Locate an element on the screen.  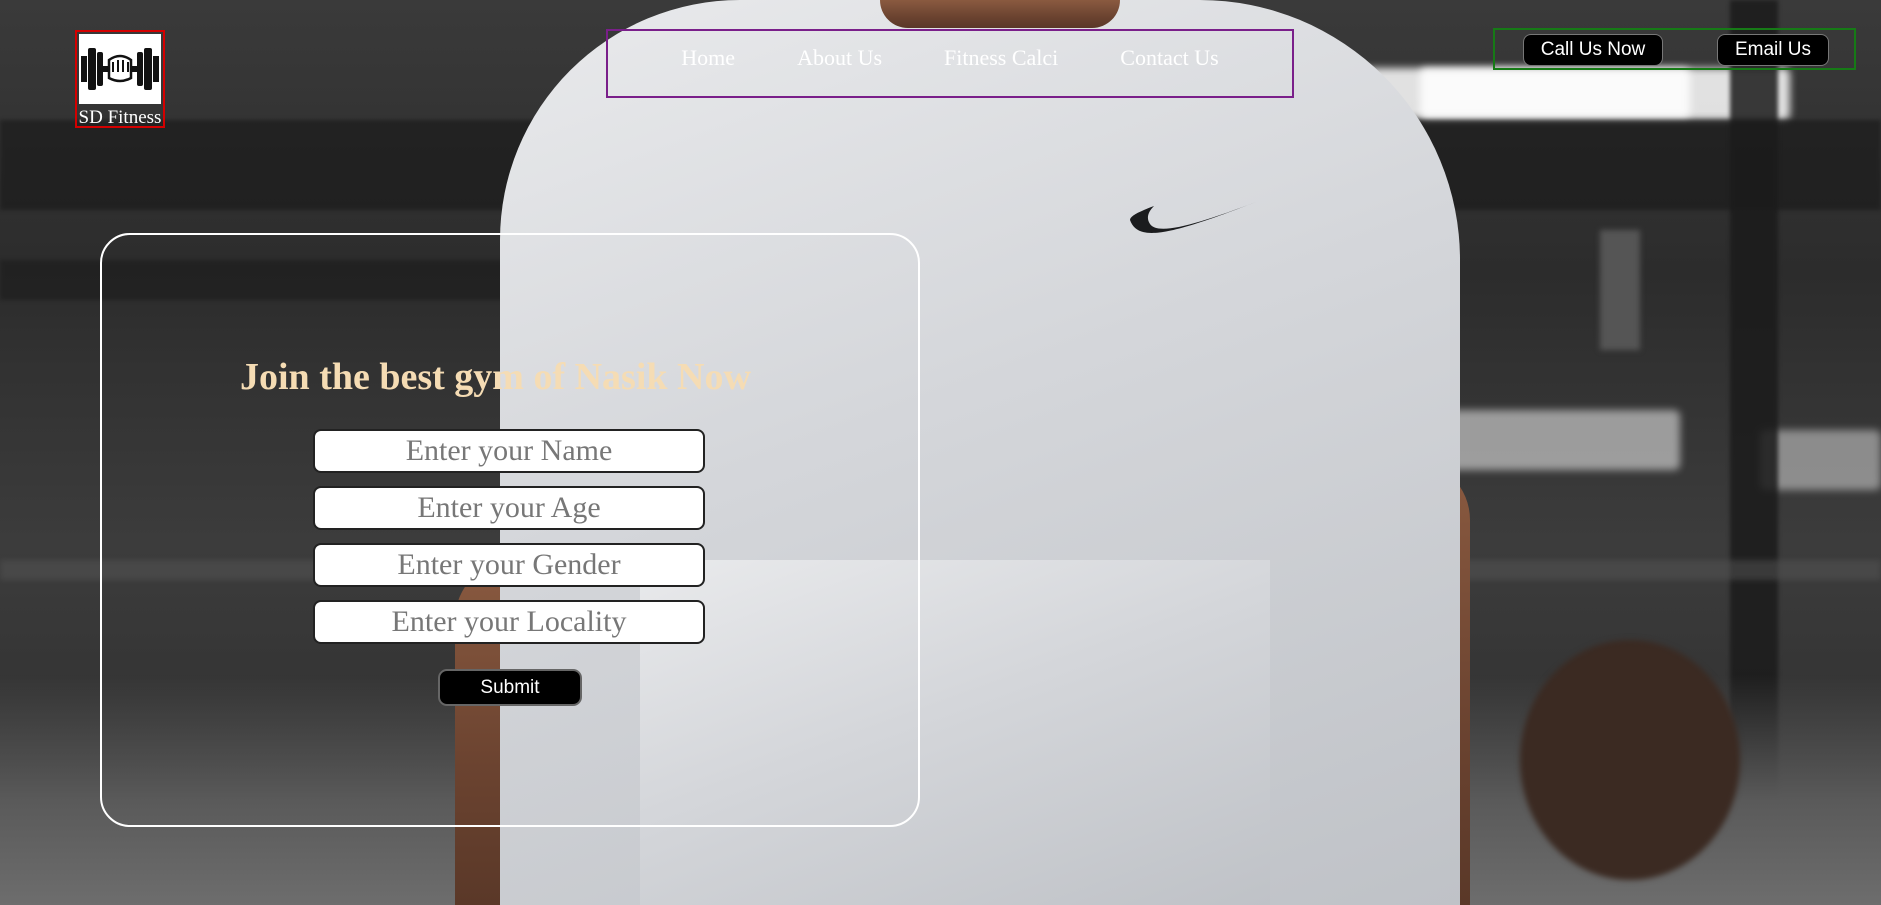
call-us-button: Call Us Now is located at coordinates (1593, 50).